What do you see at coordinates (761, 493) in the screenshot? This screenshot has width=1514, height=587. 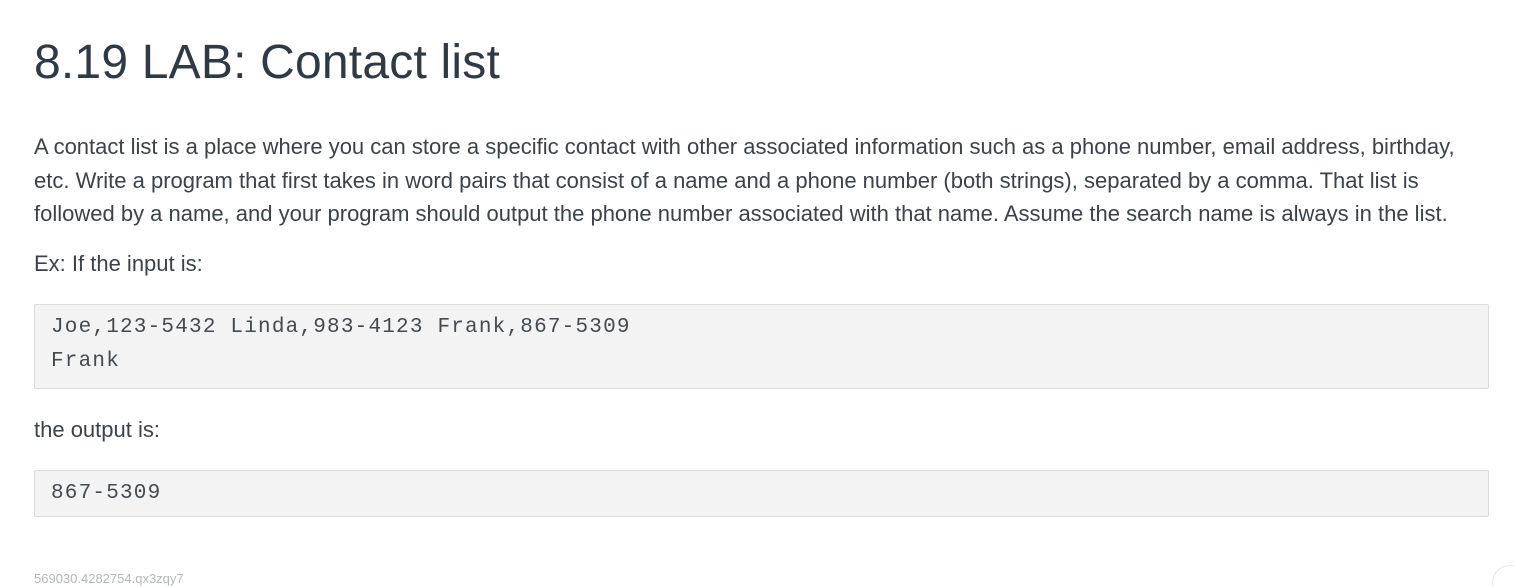 I see `example-output-block: 867-5309` at bounding box center [761, 493].